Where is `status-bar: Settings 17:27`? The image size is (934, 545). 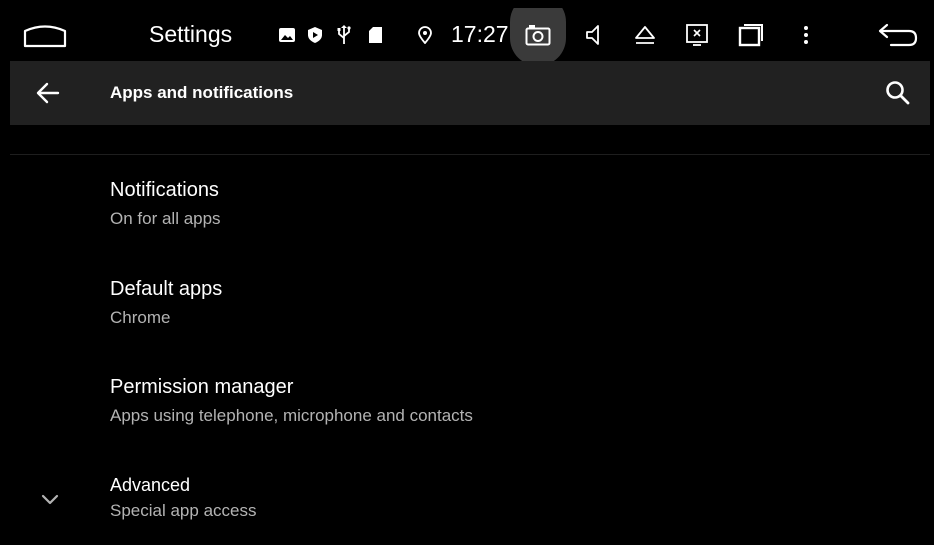
status-bar: Settings 17:27 is located at coordinates (470, 37).